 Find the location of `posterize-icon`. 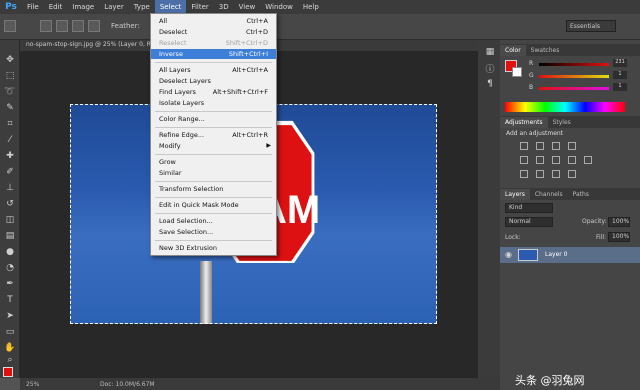

posterize-icon is located at coordinates (540, 174).